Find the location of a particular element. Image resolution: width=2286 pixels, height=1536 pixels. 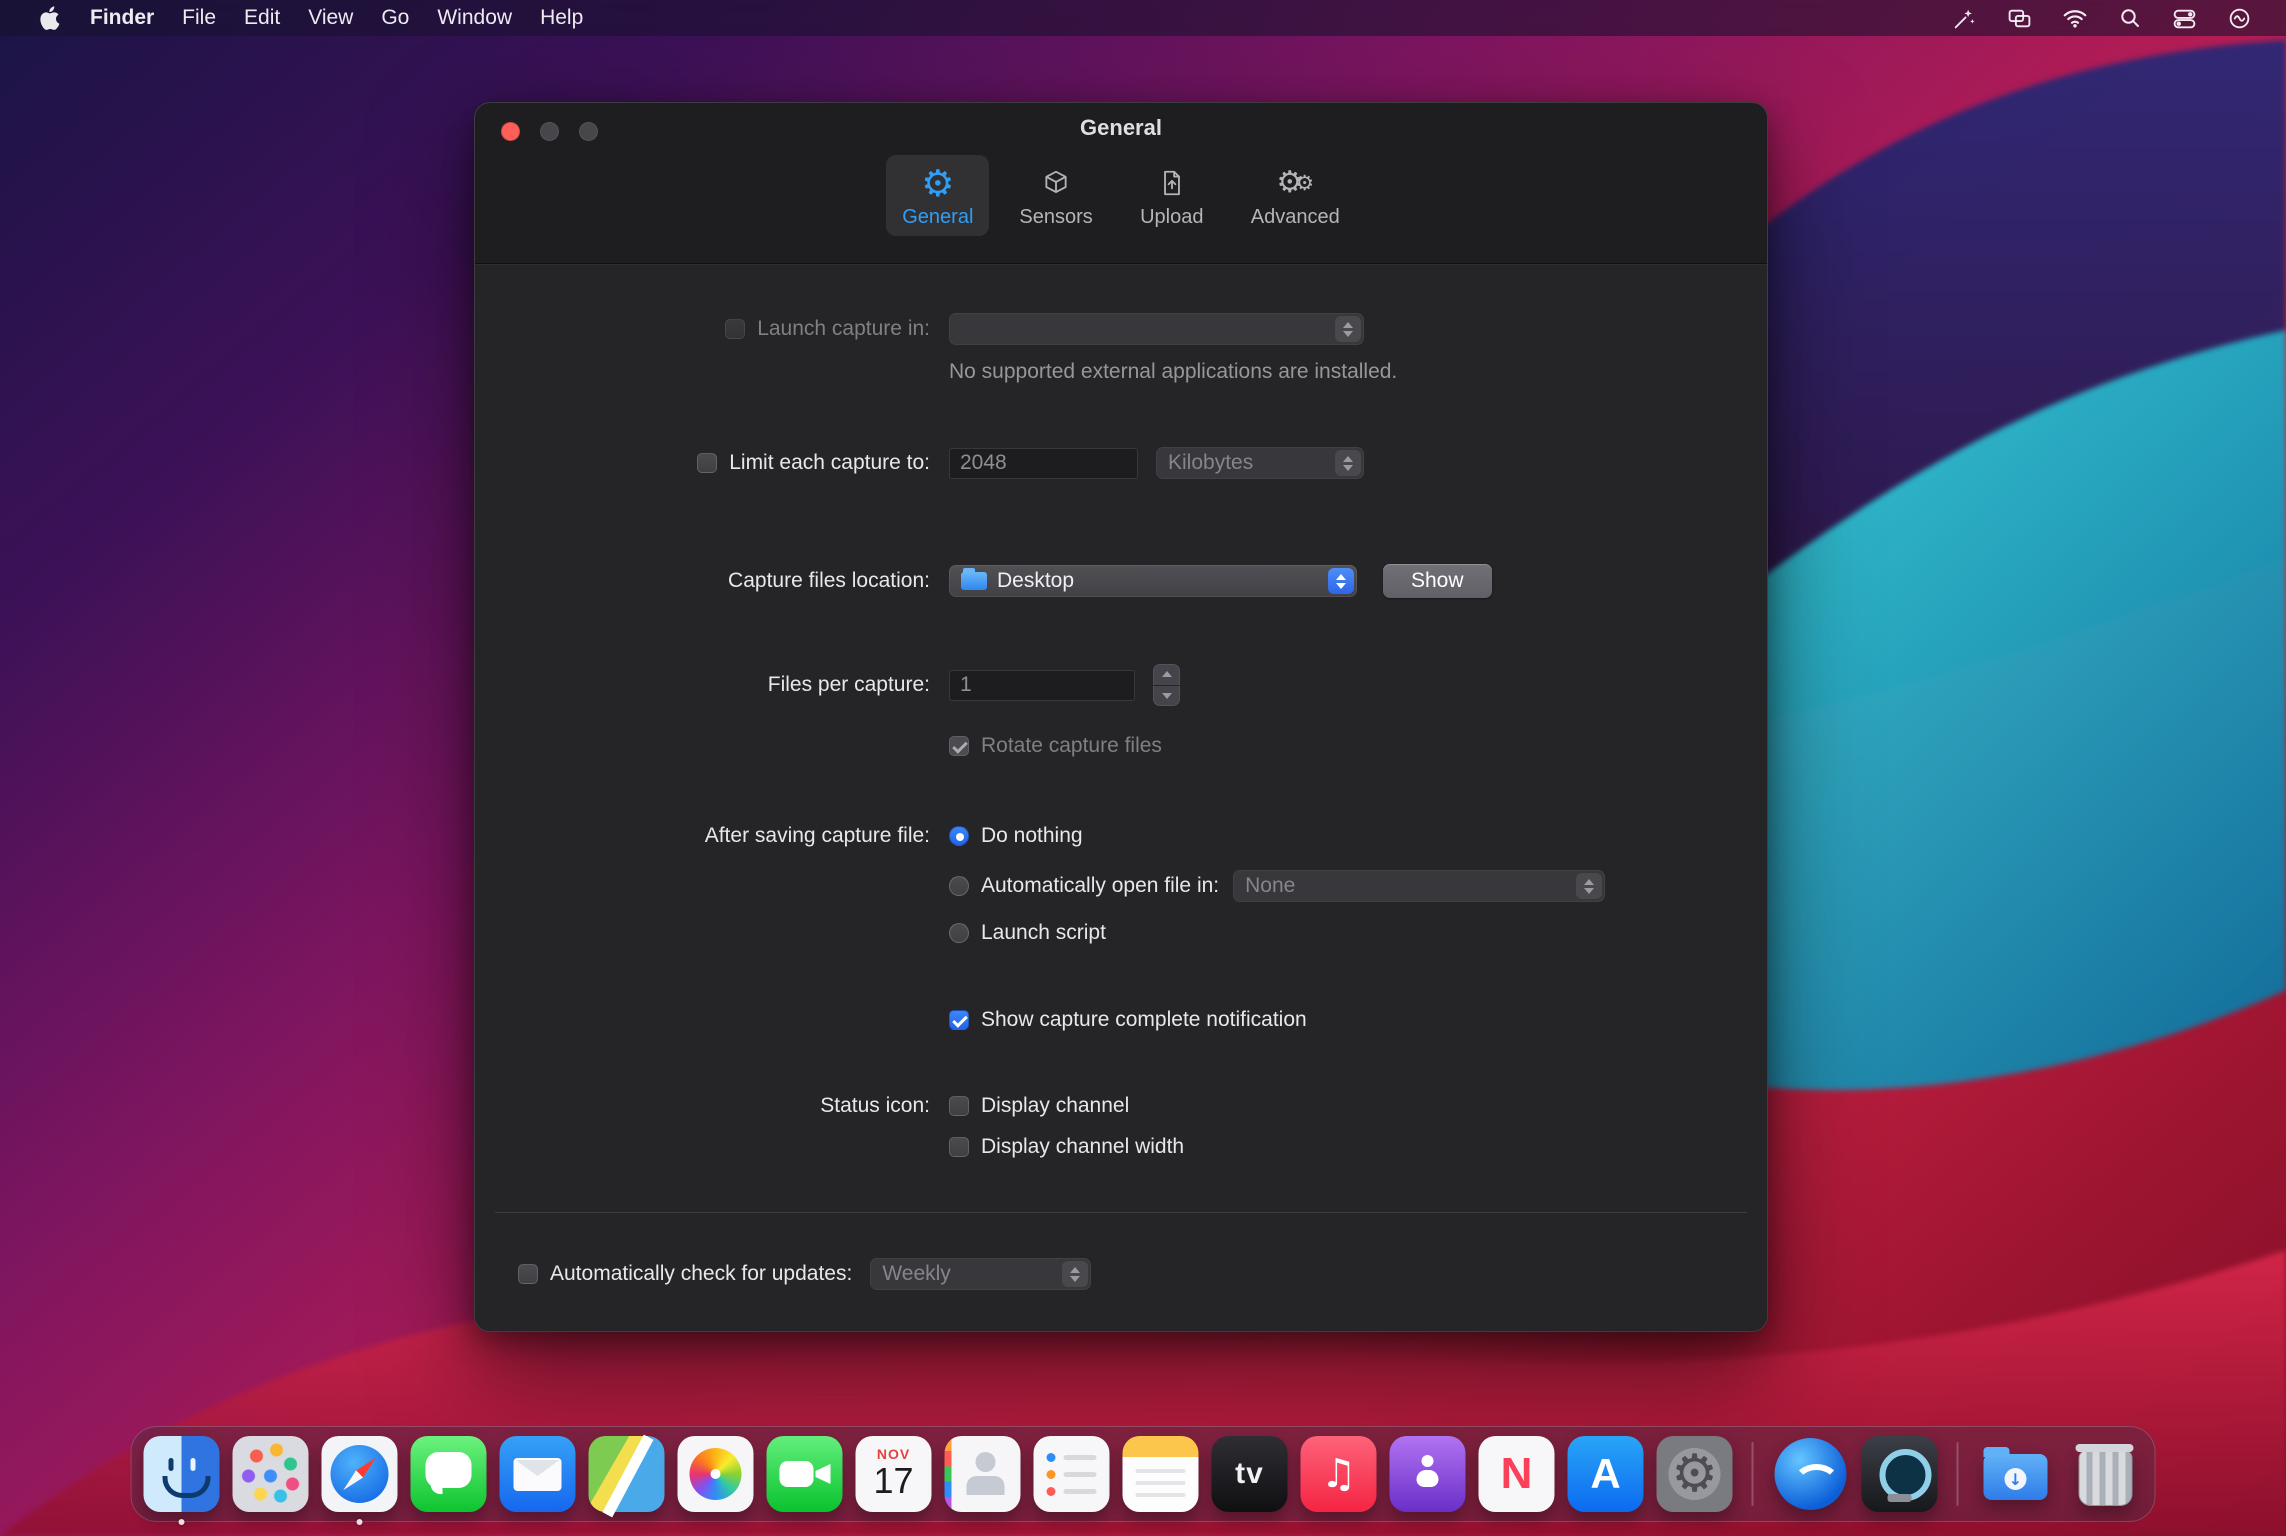

upload-document-icon is located at coordinates (1172, 183).